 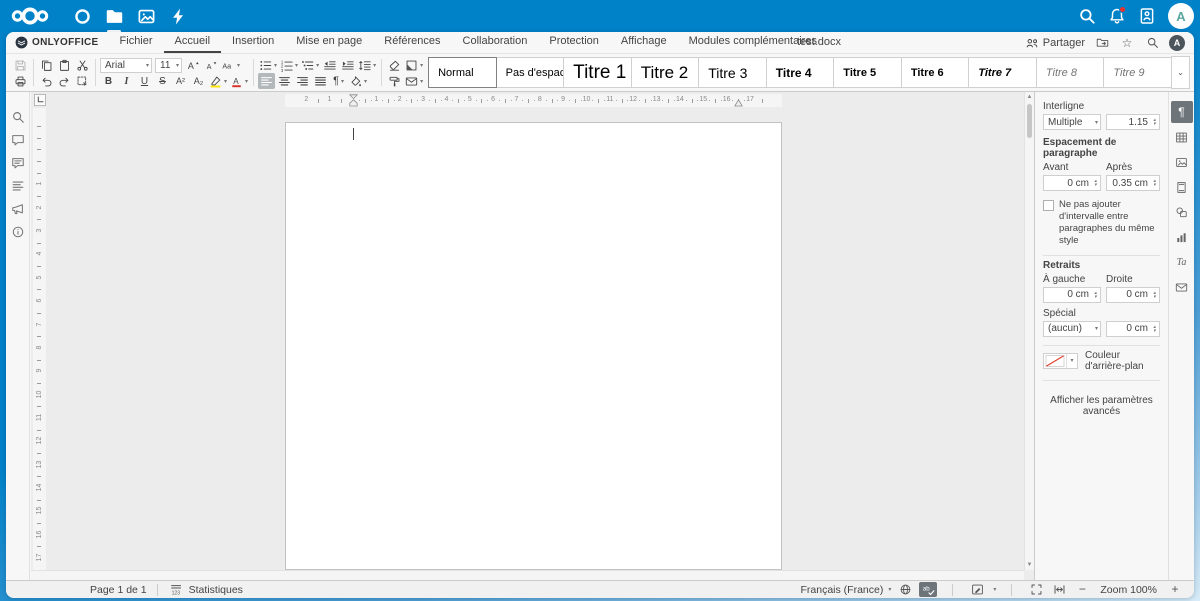 I want to click on show-advanced-settings-link: Afficher les paramètres avancés, so click(x=1101, y=406).